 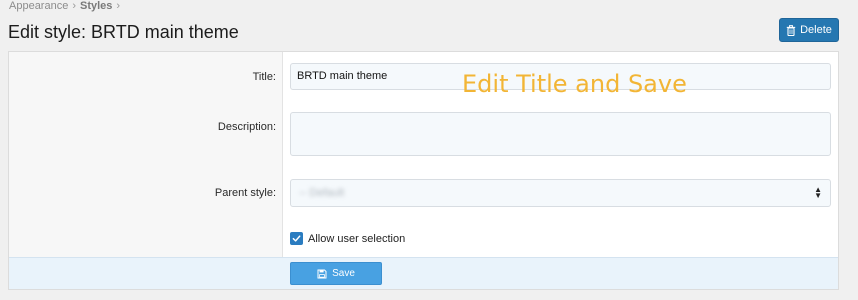 I want to click on description-textarea, so click(x=560, y=134).